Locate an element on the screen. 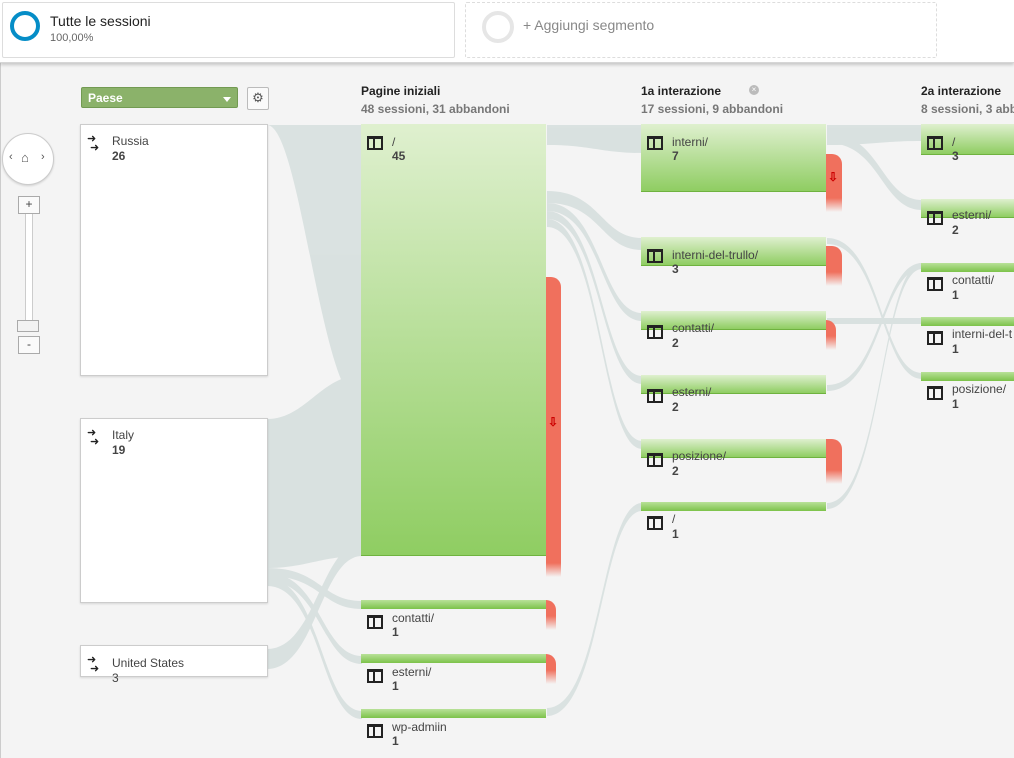  nav-right-icon: › is located at coordinates (43, 157).